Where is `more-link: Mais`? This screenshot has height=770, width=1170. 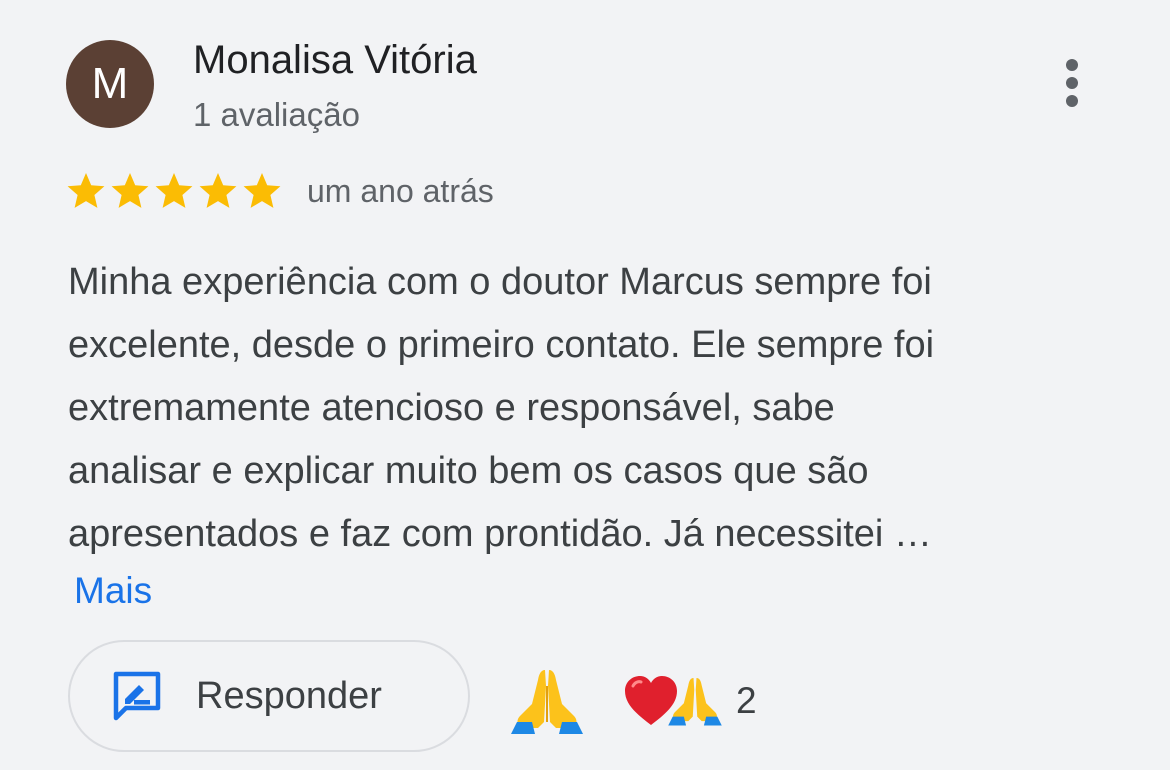
more-link: Mais is located at coordinates (113, 591).